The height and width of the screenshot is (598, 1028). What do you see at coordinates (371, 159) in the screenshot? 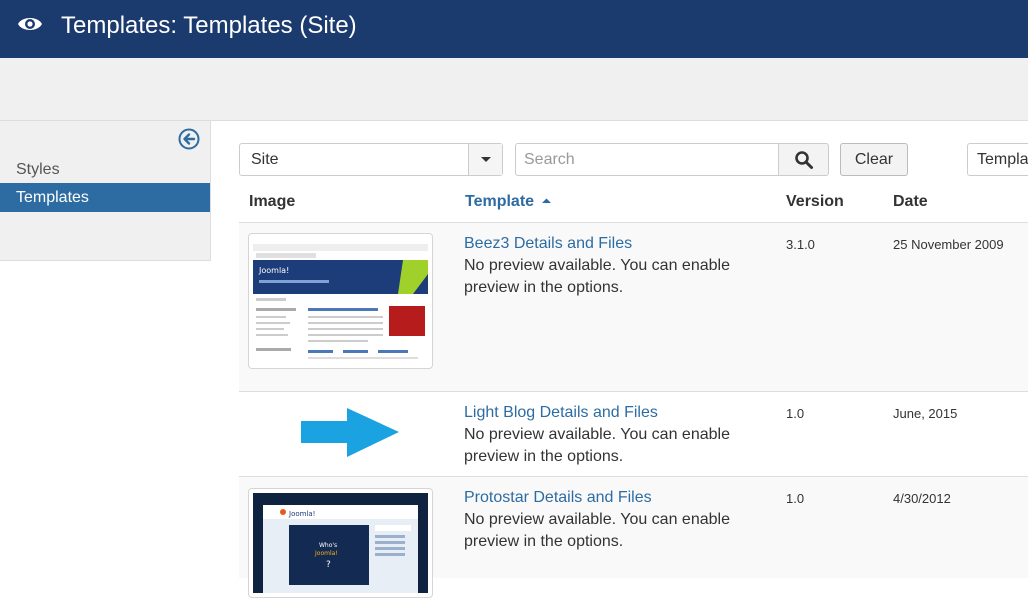
I see `client-select: Site` at bounding box center [371, 159].